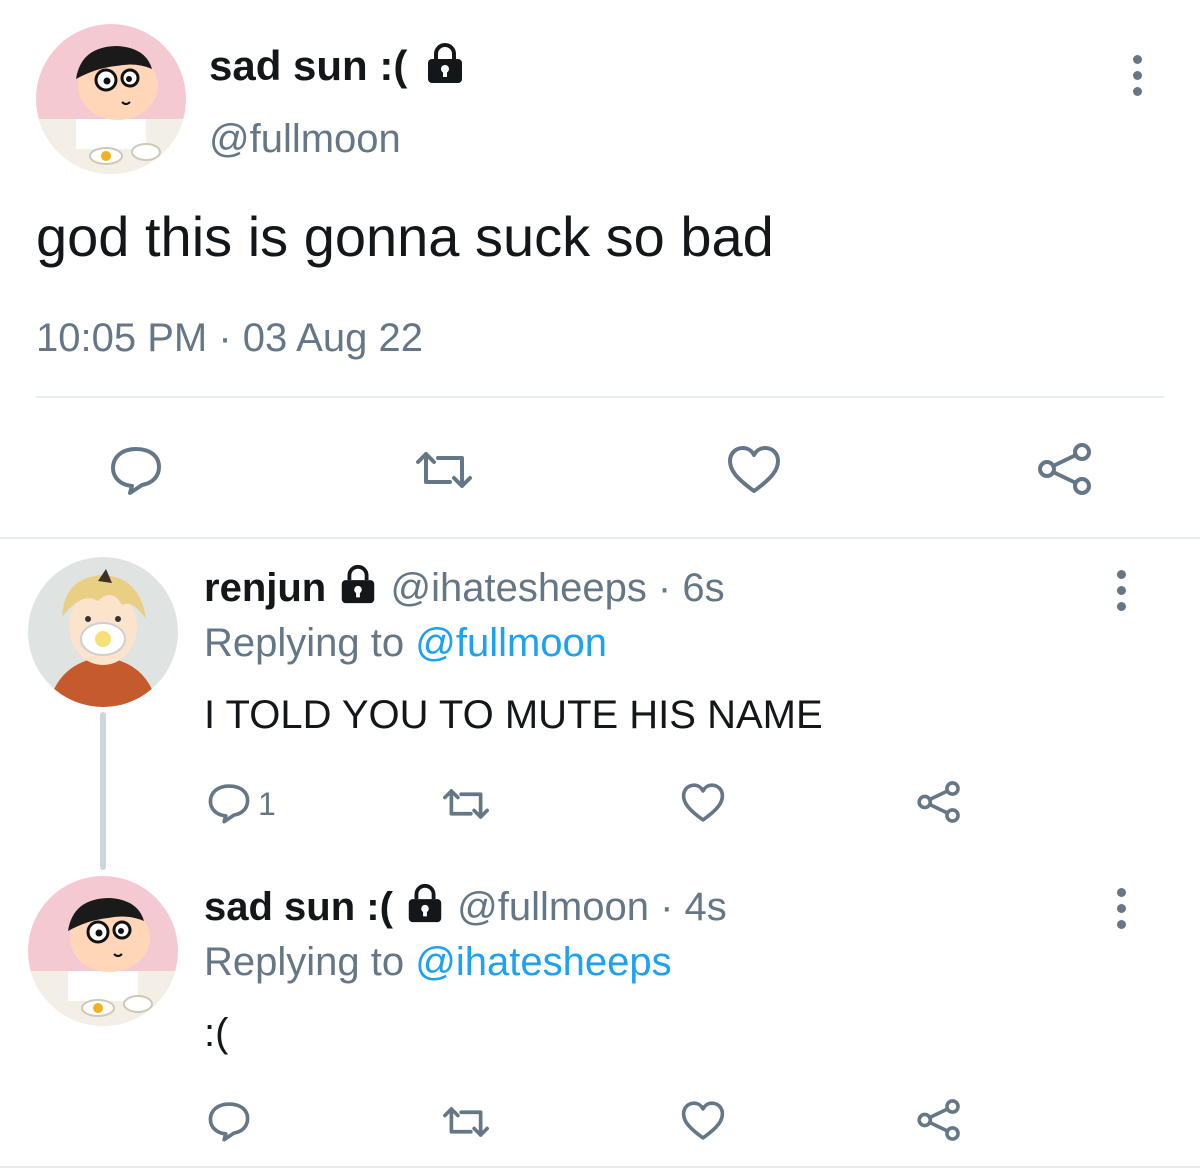 The image size is (1200, 1171). I want to click on reply-author-name: sad sun :(, so click(298, 907).